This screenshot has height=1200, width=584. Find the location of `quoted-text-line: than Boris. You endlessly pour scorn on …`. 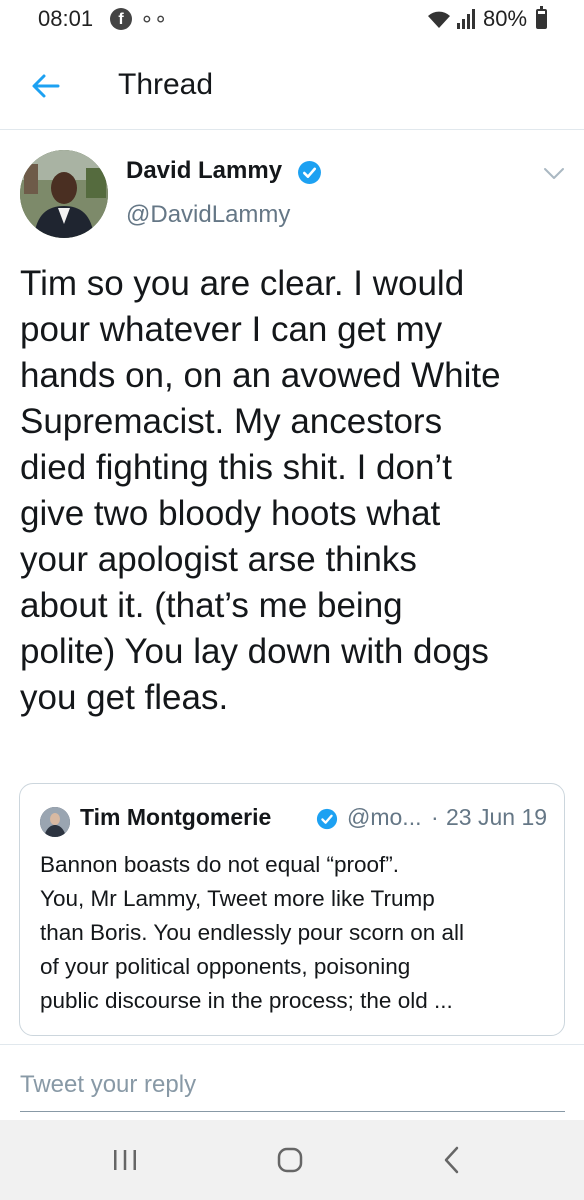

quoted-text-line: than Boris. You endlessly pour scorn on … is located at coordinates (252, 932).